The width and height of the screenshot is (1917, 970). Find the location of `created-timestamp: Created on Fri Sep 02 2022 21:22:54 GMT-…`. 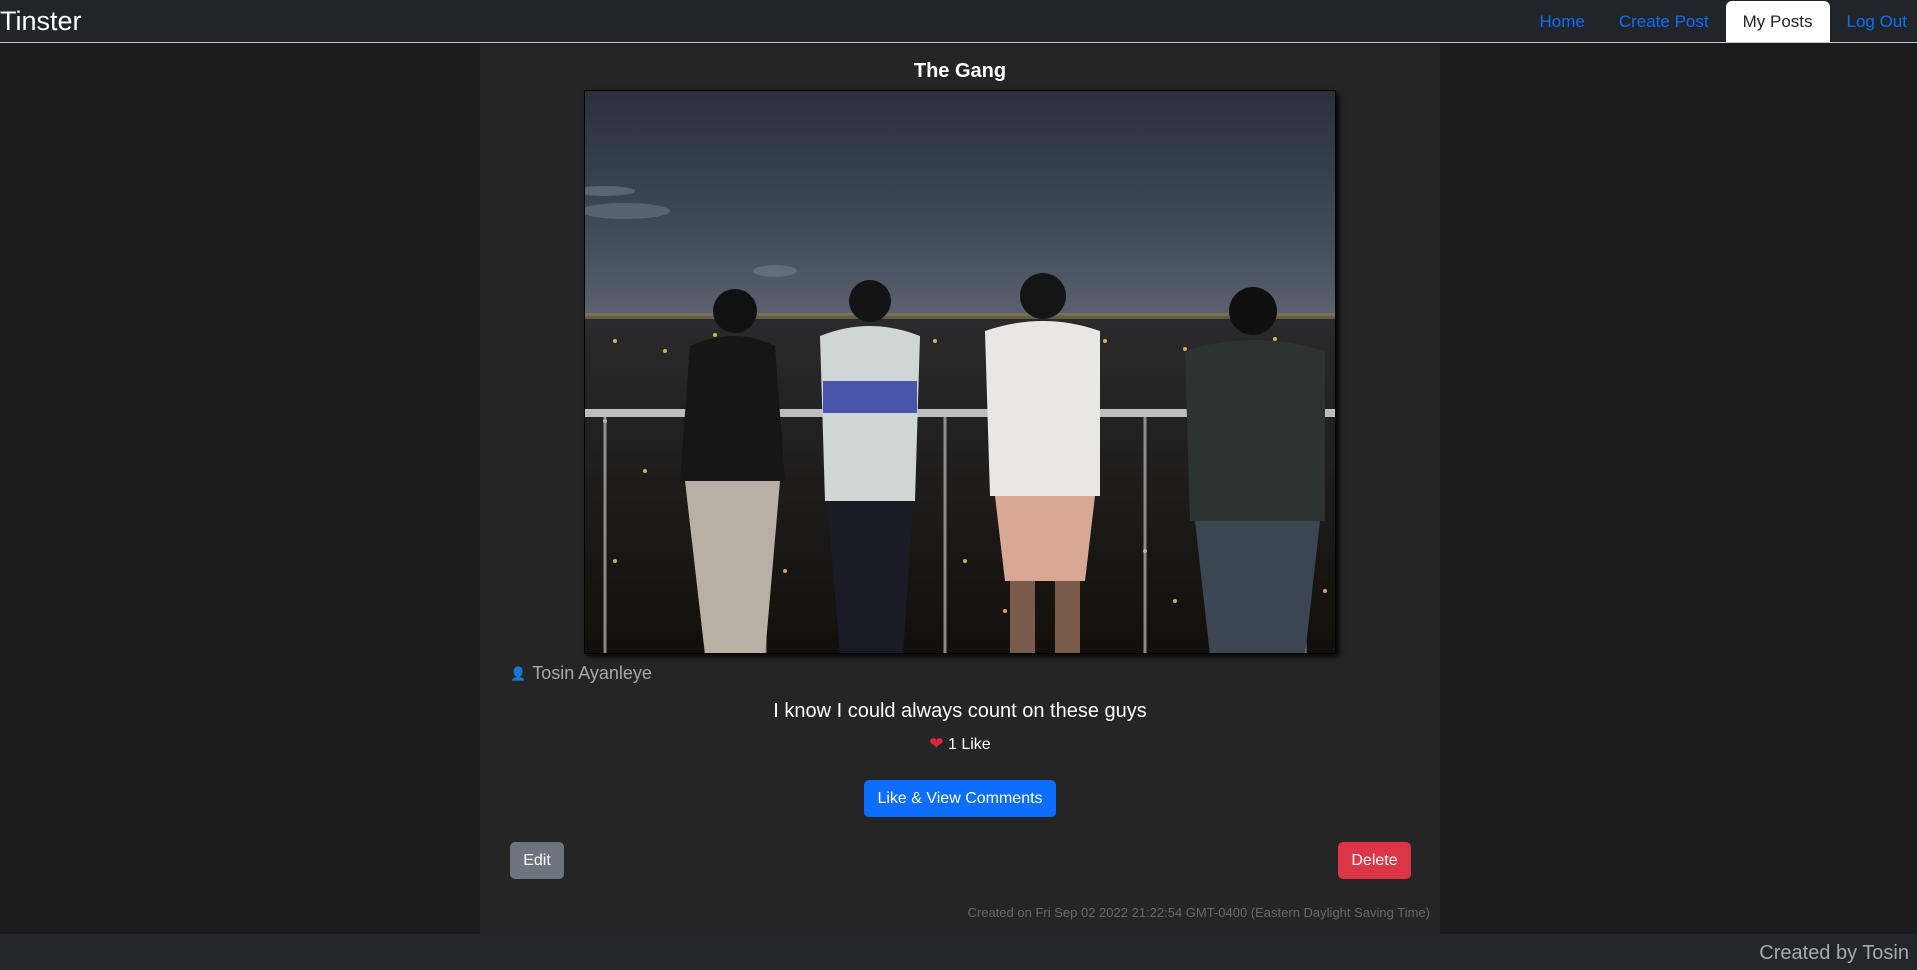

created-timestamp: Created on Fri Sep 02 2022 21:22:54 GMT-… is located at coordinates (1198, 912).